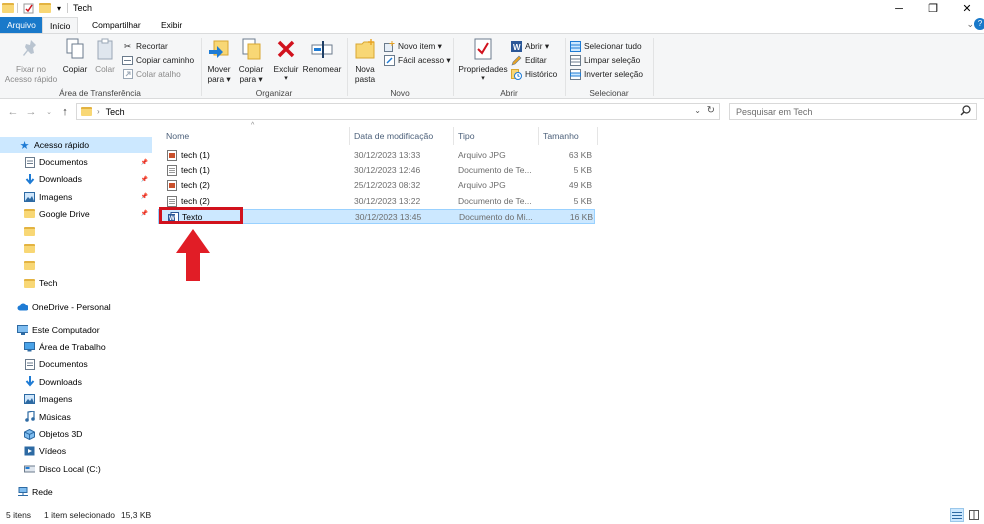 The height and width of the screenshot is (524, 984). Describe the element at coordinates (606, 60) in the screenshot. I see `select-none-button: Limpar seleção` at that location.